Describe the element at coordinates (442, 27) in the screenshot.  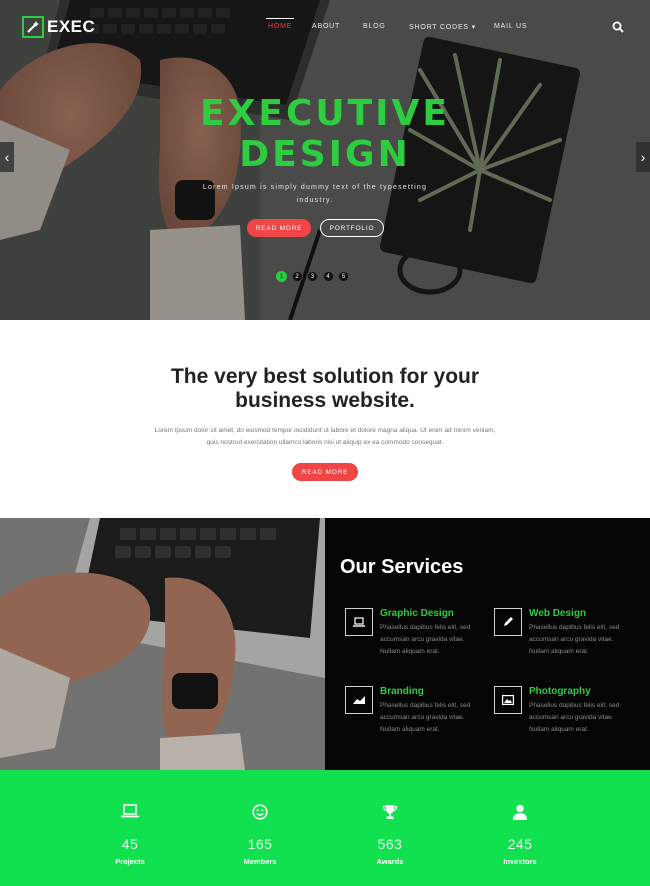
I see `nav-short-codes: Short Codes ▾` at that location.